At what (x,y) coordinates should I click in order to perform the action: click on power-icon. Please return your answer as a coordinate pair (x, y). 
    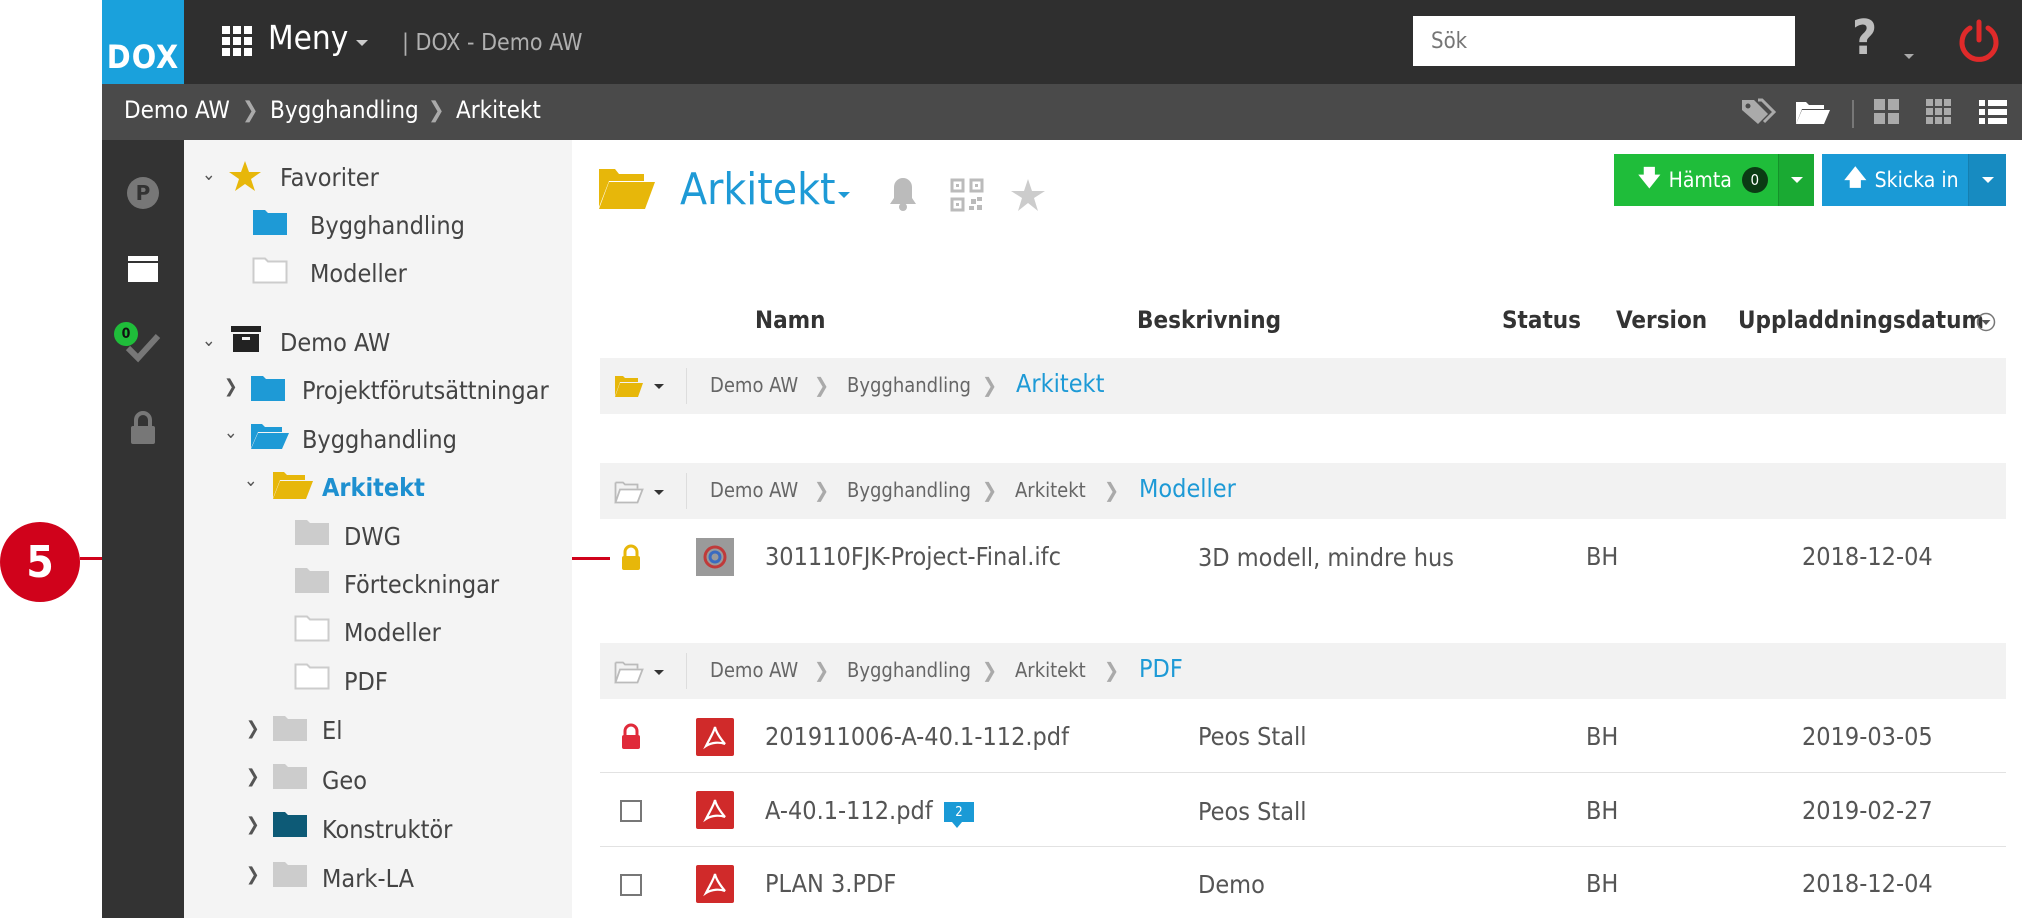
    Looking at the image, I should click on (1979, 41).